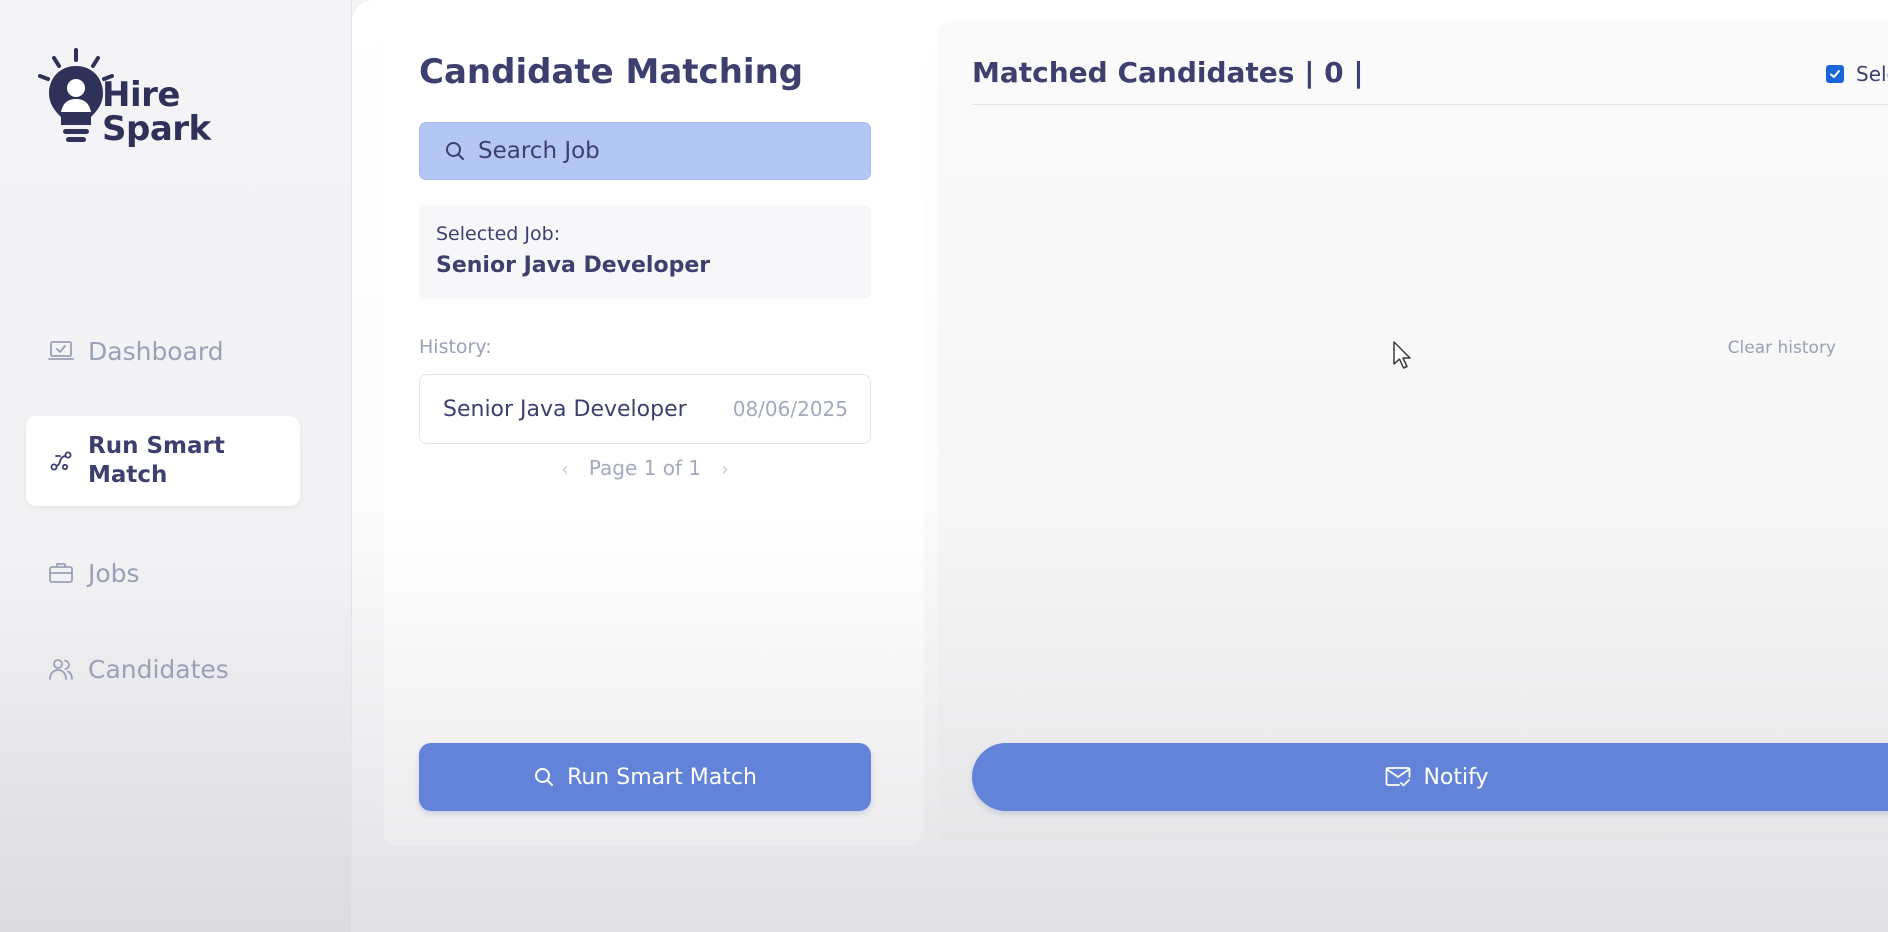  What do you see at coordinates (1402, 355) in the screenshot?
I see `mouse-cursor-icon` at bounding box center [1402, 355].